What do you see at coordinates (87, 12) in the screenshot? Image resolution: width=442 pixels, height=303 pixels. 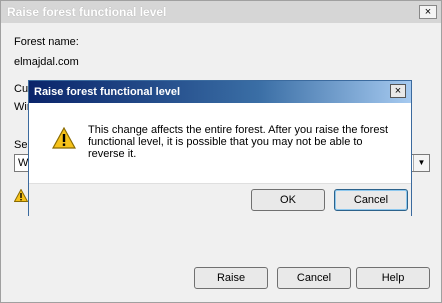 I see `outer-title: Raise forest functional level` at bounding box center [87, 12].